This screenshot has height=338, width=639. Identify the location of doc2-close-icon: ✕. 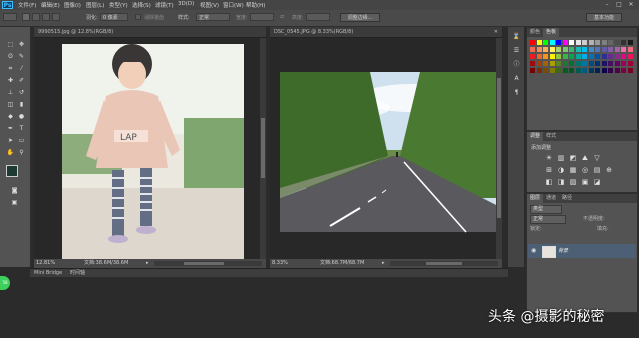
(496, 32).